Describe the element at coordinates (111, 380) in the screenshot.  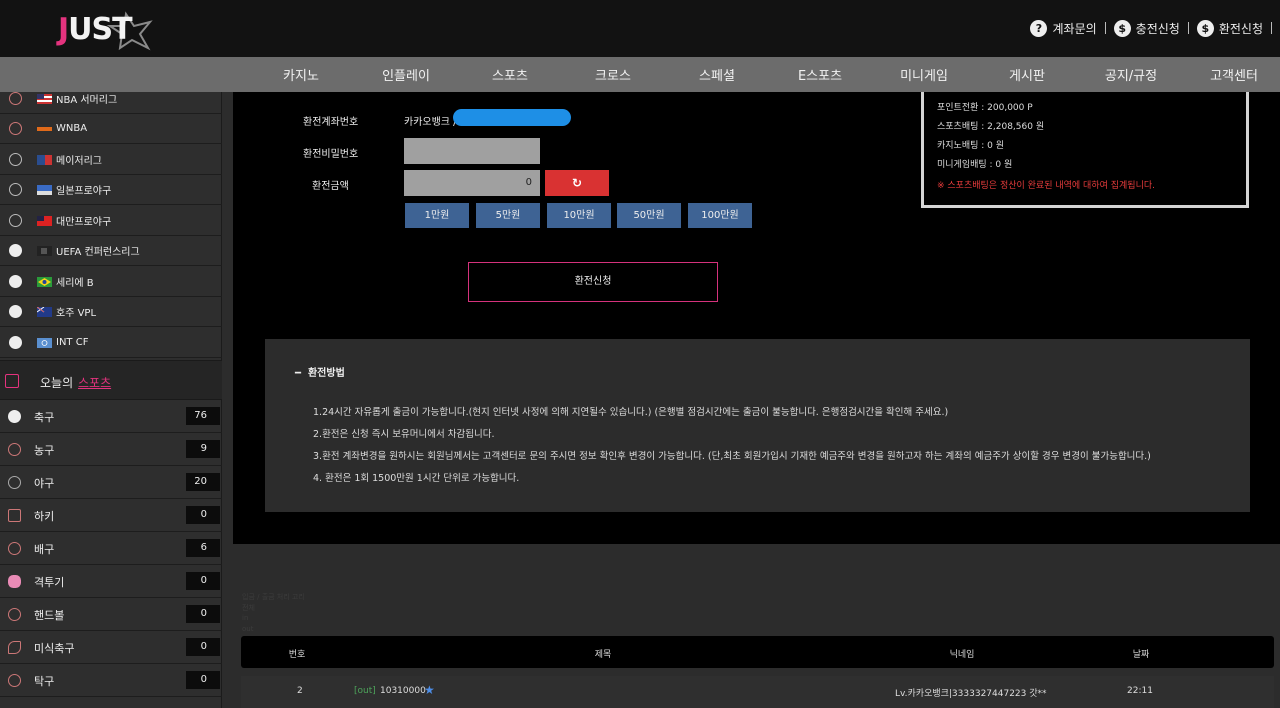
I see `today-sports-header: 오늘의 스포츠` at that location.